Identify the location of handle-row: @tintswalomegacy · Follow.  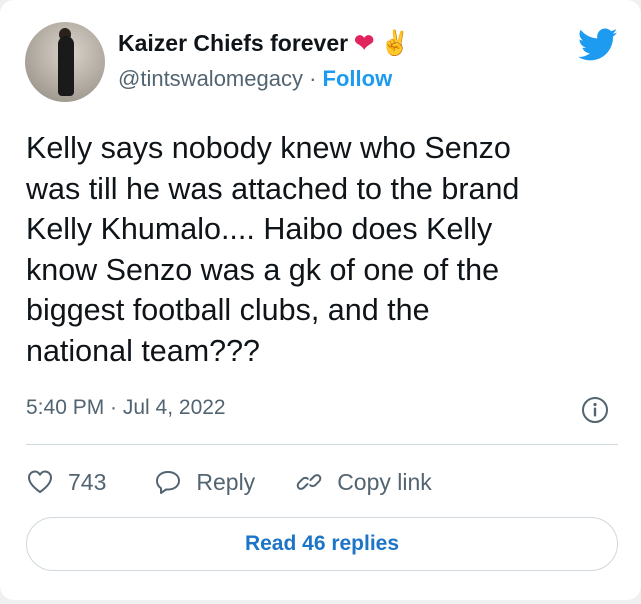
(255, 79).